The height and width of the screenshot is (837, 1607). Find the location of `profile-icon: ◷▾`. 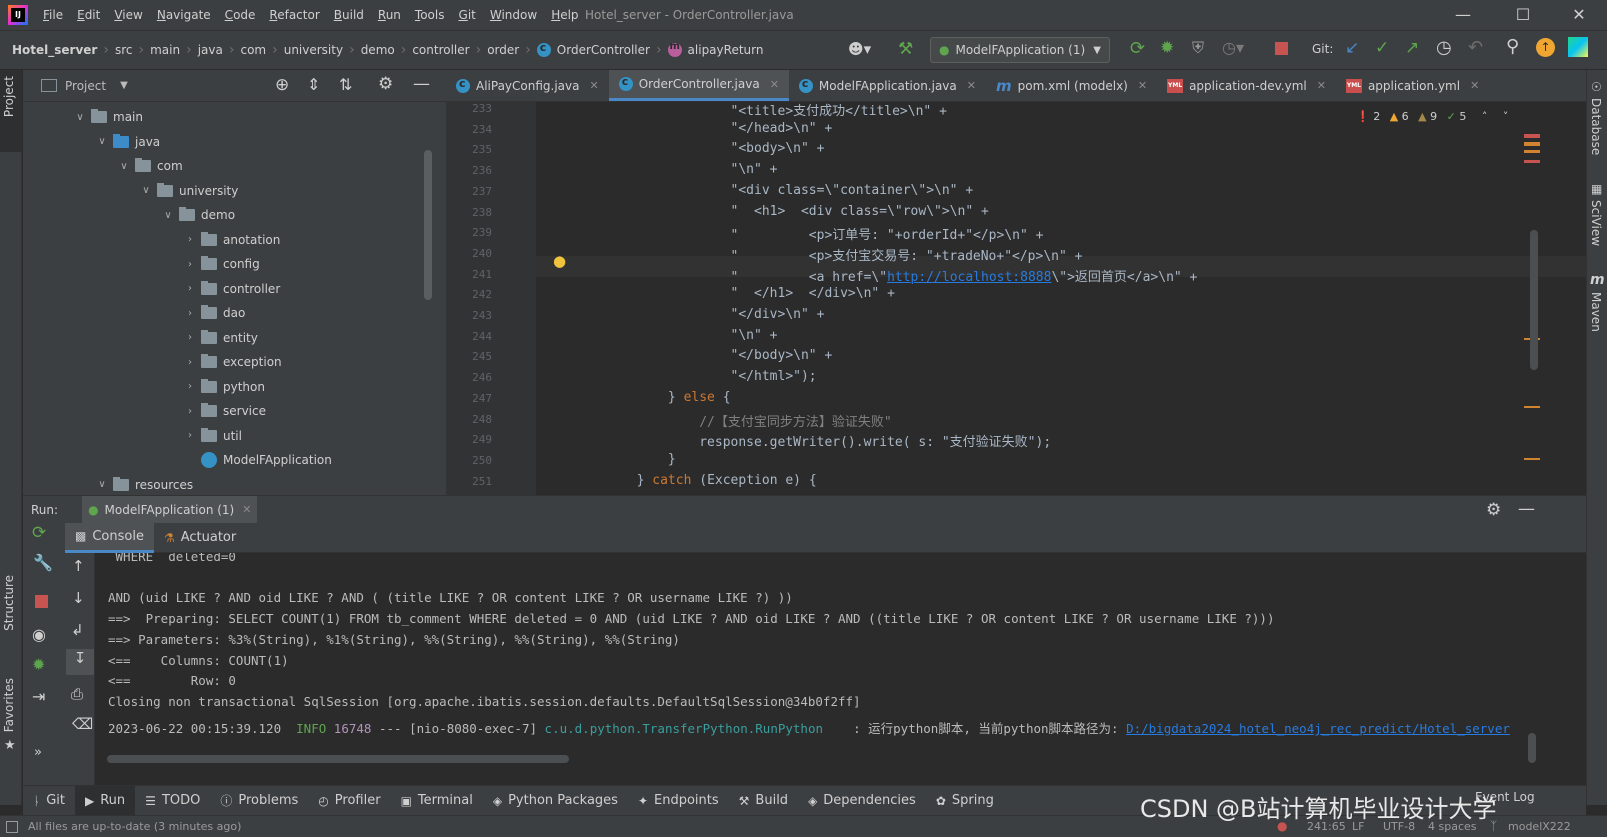

profile-icon: ◷▾ is located at coordinates (1233, 47).